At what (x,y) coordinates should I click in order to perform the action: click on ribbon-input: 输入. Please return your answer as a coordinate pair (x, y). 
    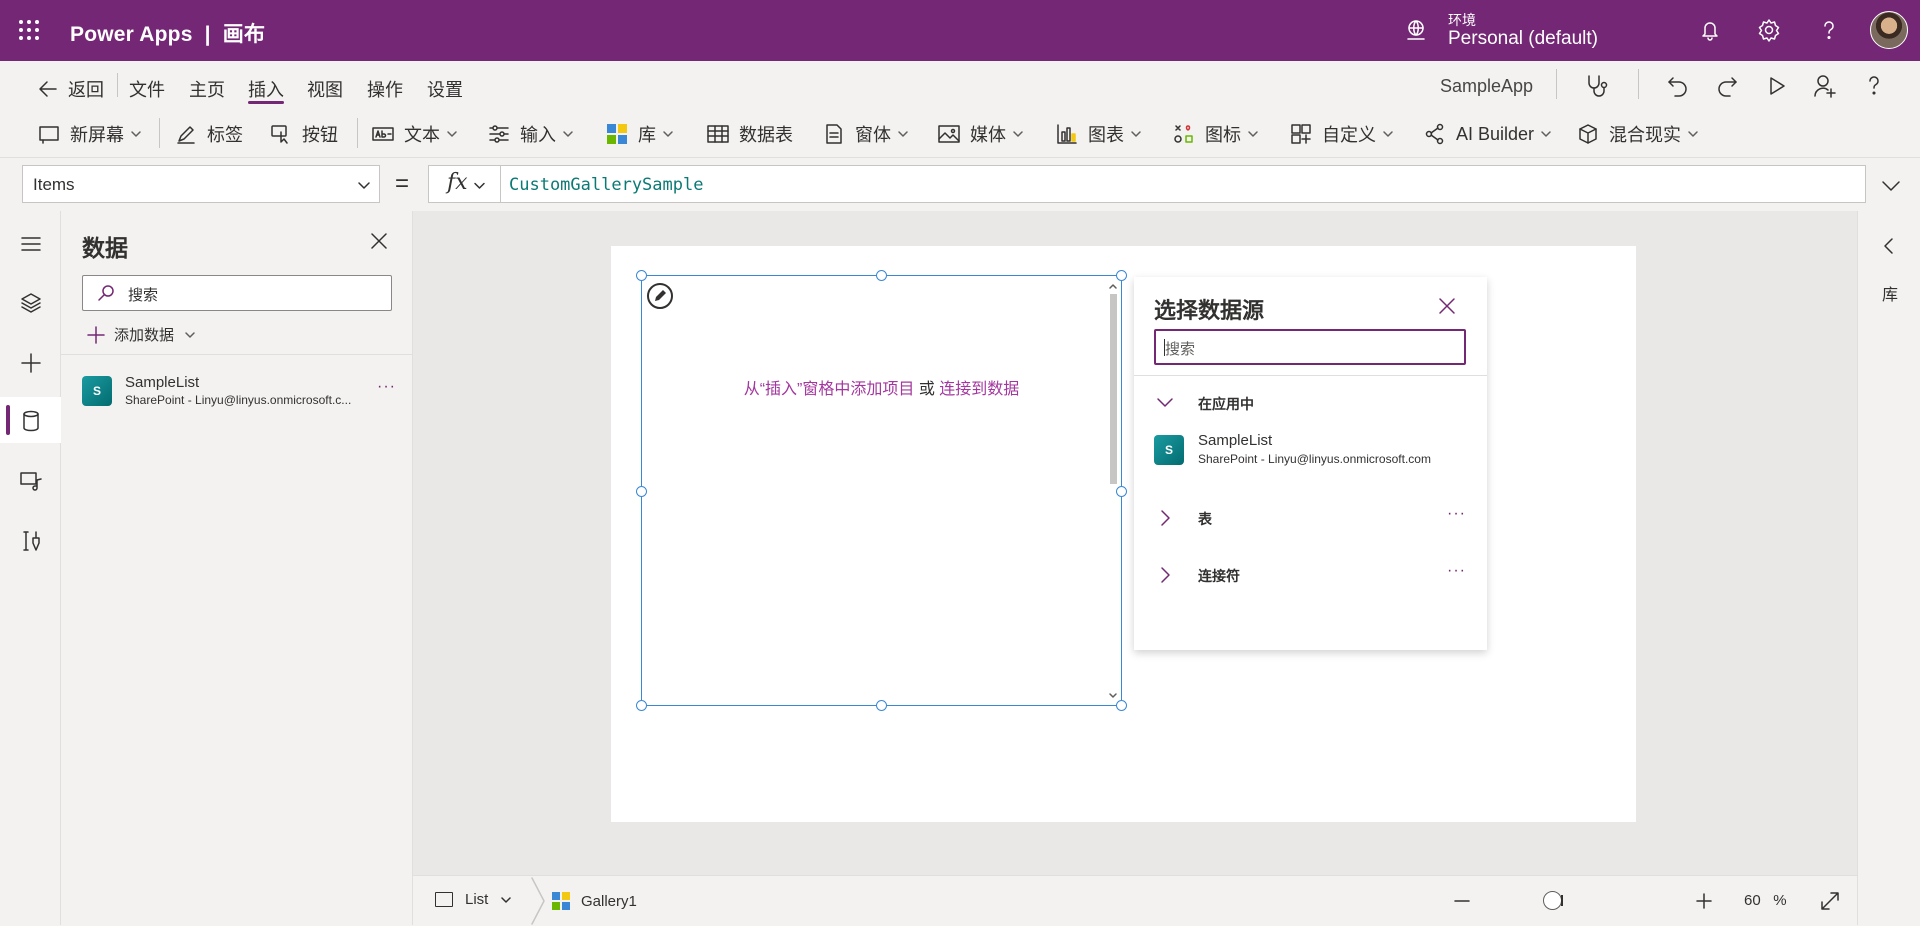
    Looking at the image, I should click on (531, 134).